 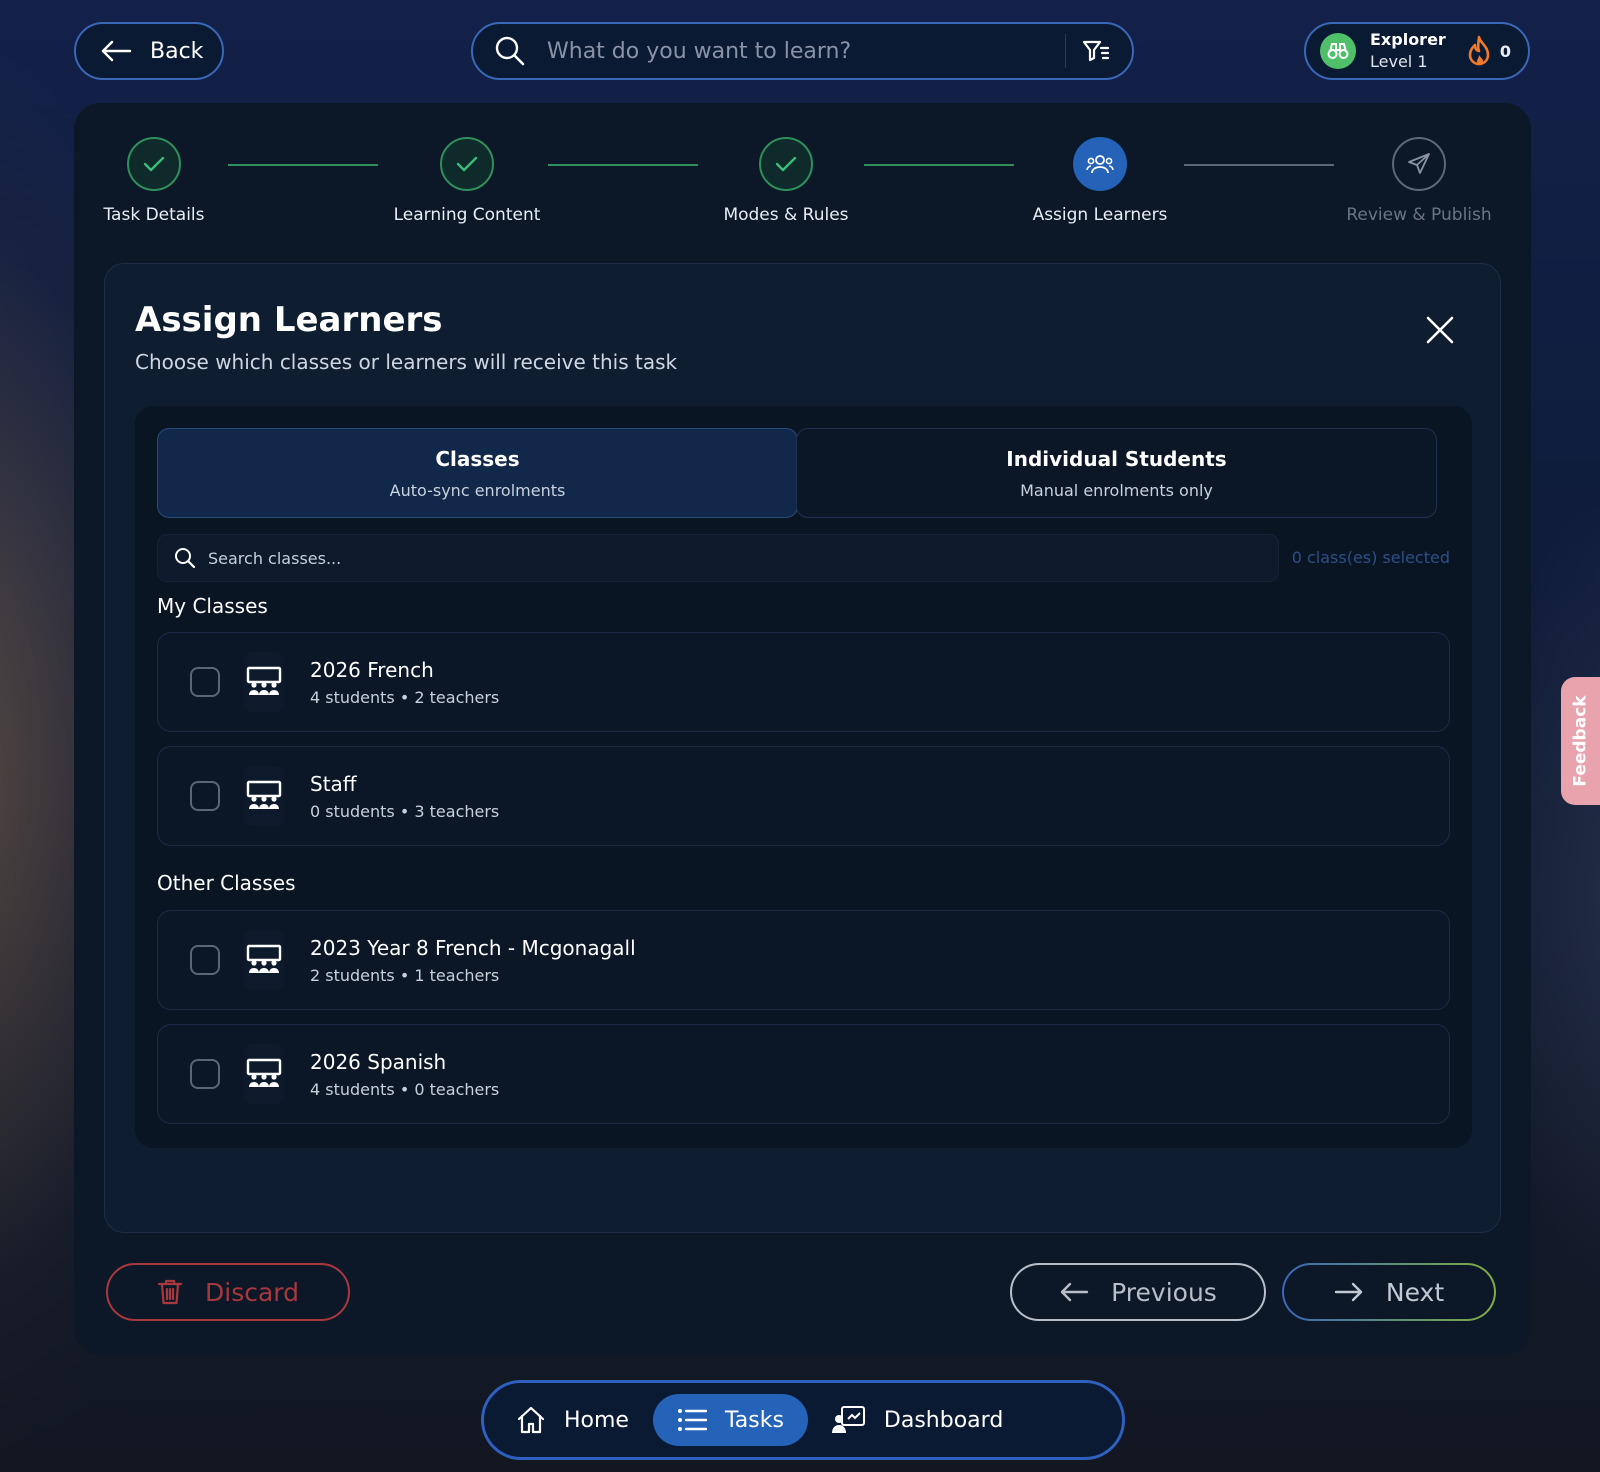 I want to click on class-search-box, so click(x=718, y=558).